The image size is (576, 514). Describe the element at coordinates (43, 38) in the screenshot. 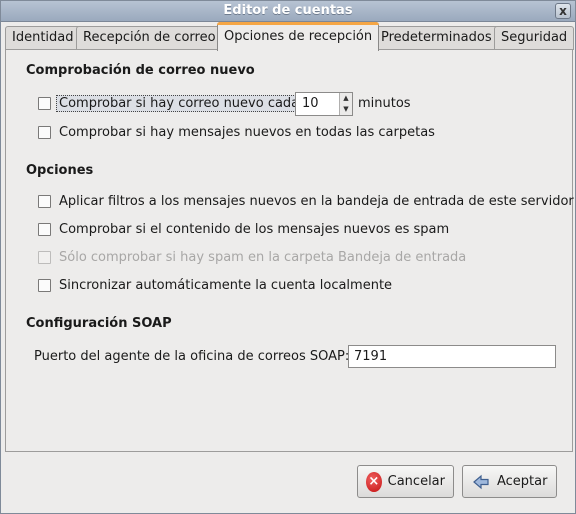

I see `tab-identidad: Identidad` at that location.